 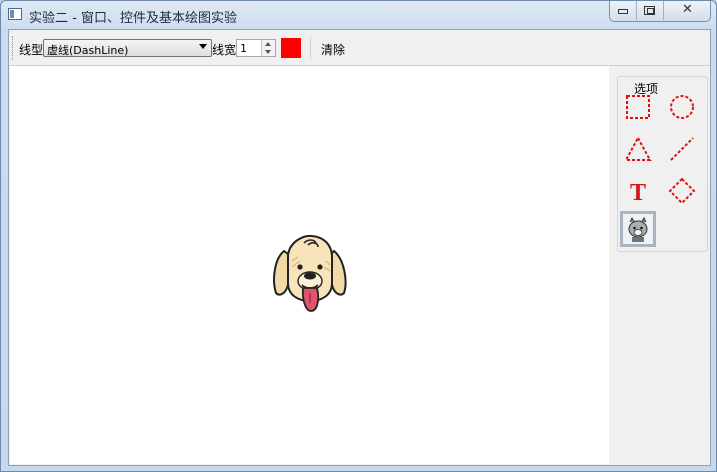 I want to click on dashed-rectangle-icon, so click(x=638, y=107).